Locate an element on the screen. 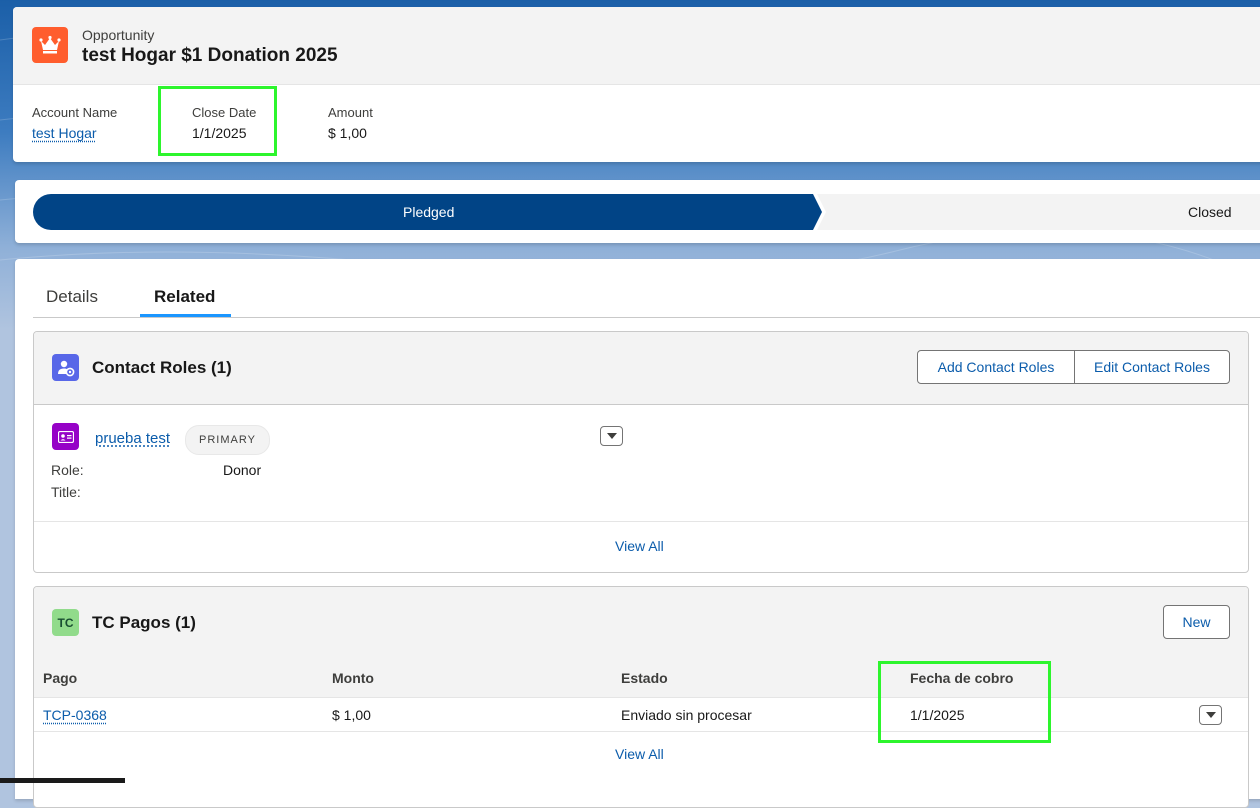  contact-role-icon is located at coordinates (65, 367).